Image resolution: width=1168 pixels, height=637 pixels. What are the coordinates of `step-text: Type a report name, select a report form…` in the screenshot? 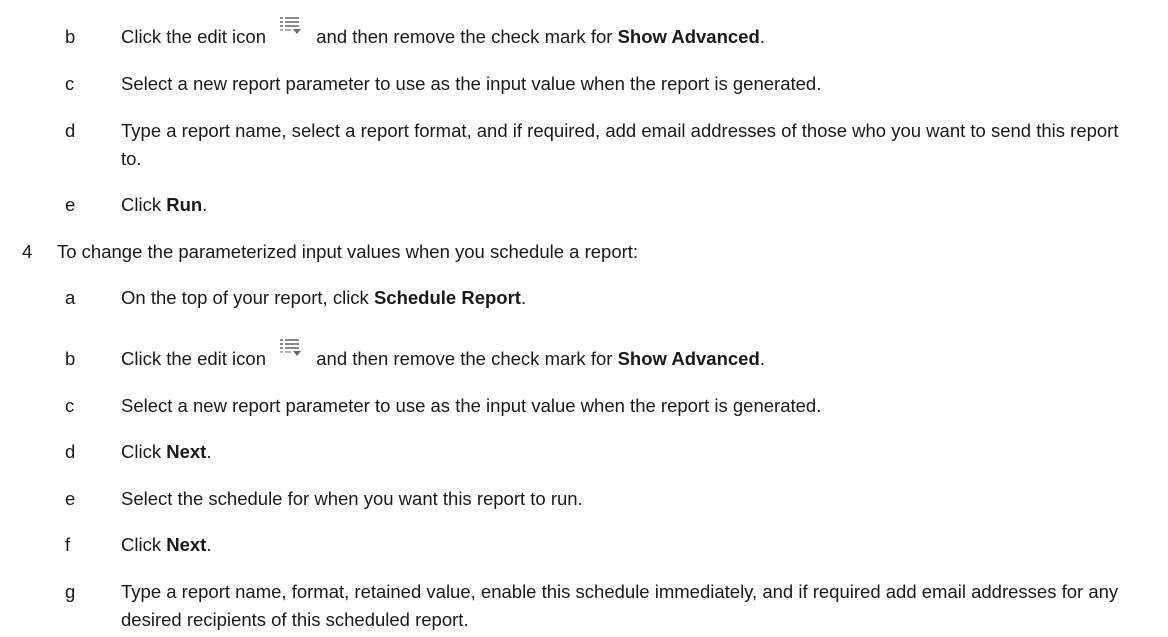 It's located at (620, 144).